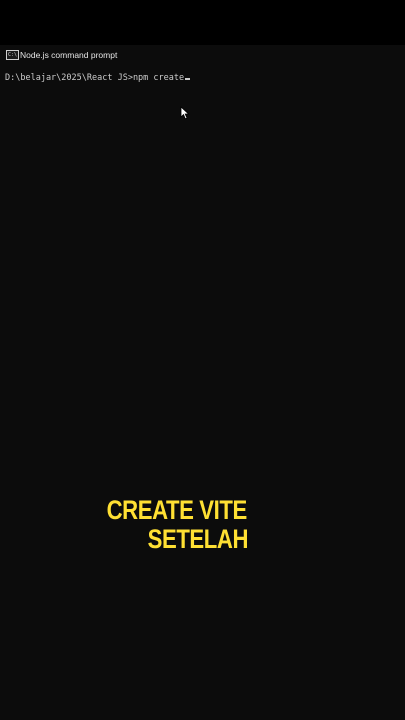 The width and height of the screenshot is (405, 720). I want to click on prompt-line: D:\belajar\2025\React JS>npm create, so click(98, 78).